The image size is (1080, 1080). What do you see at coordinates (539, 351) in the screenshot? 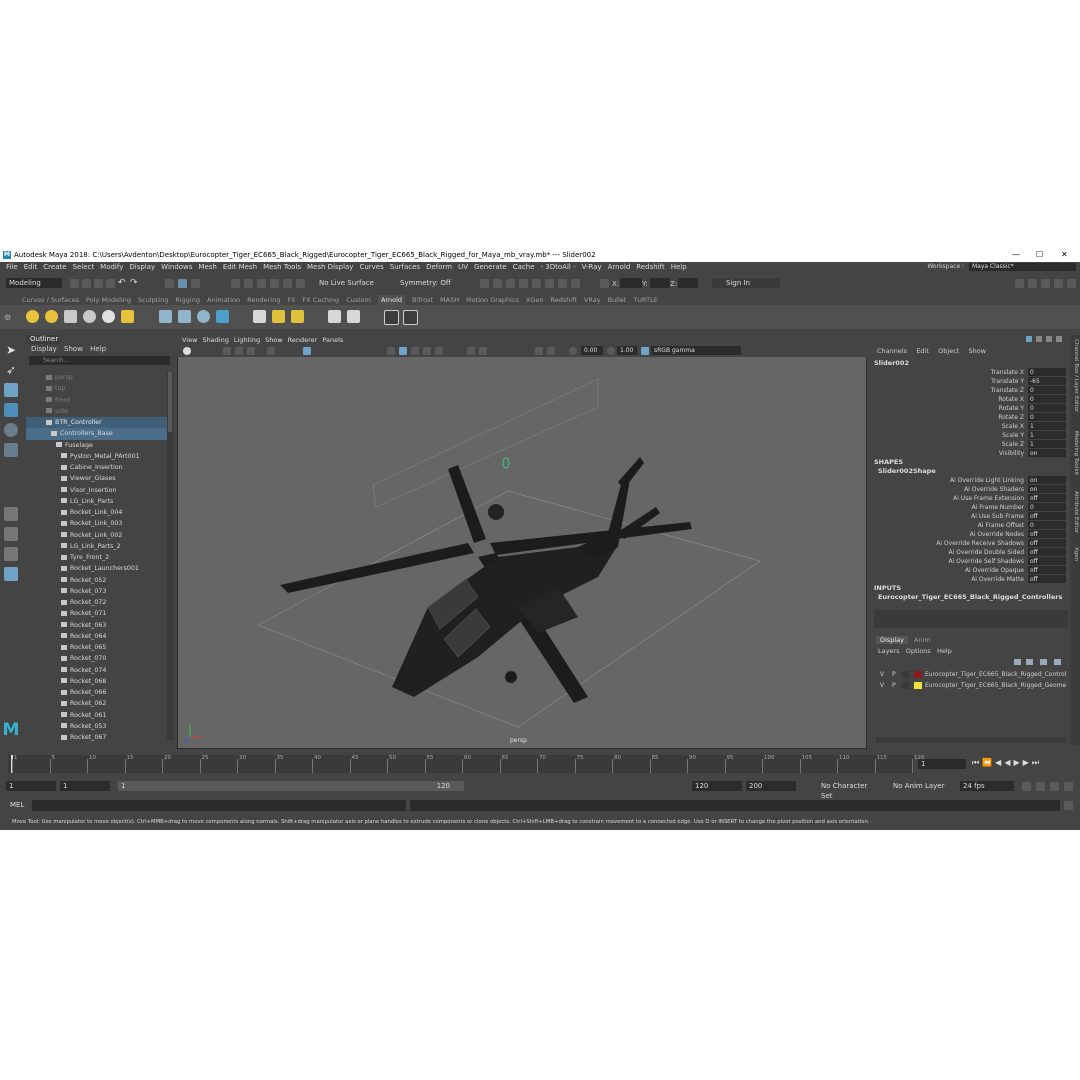
I see `isolate-select-icon` at bounding box center [539, 351].